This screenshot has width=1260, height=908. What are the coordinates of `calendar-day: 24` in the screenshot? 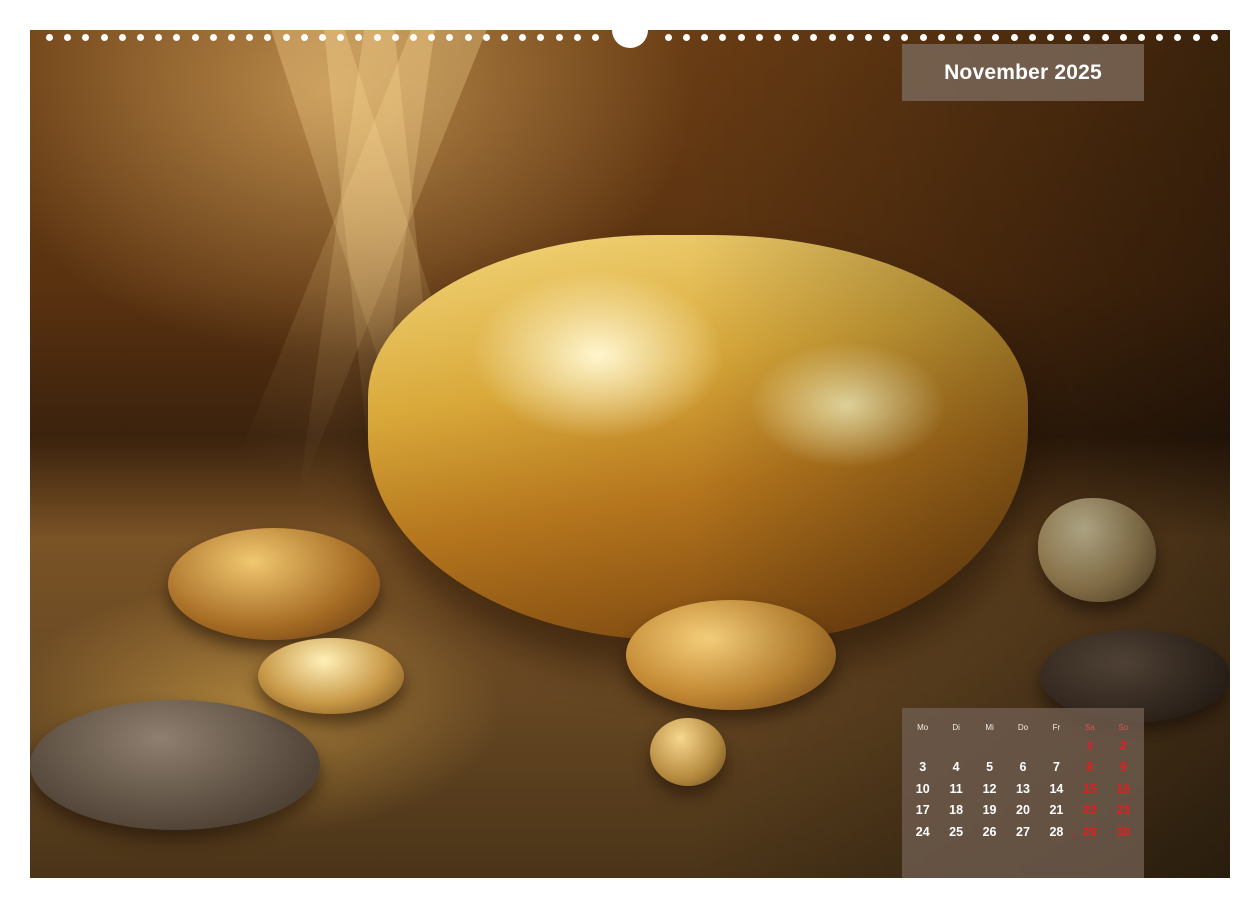 It's located at (922, 831).